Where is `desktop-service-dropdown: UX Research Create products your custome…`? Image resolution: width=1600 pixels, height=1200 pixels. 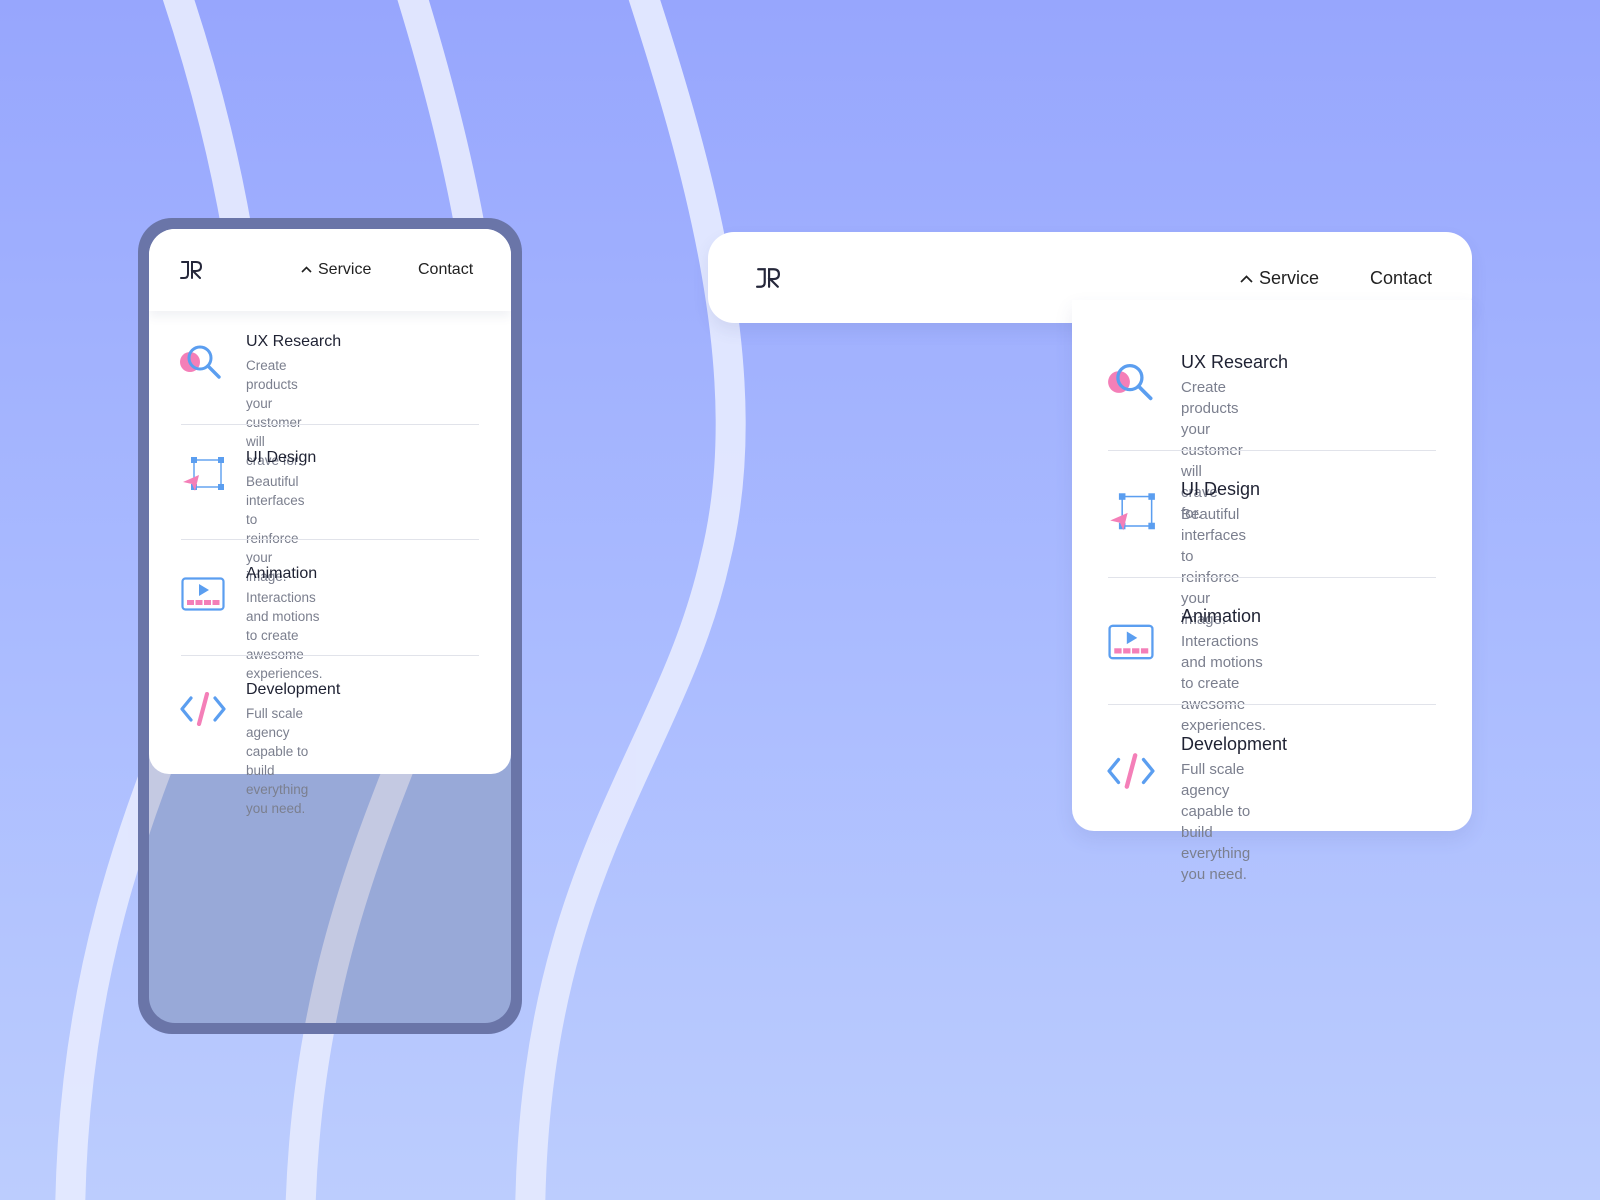
desktop-service-dropdown: UX Research Create products your custome… is located at coordinates (1272, 591).